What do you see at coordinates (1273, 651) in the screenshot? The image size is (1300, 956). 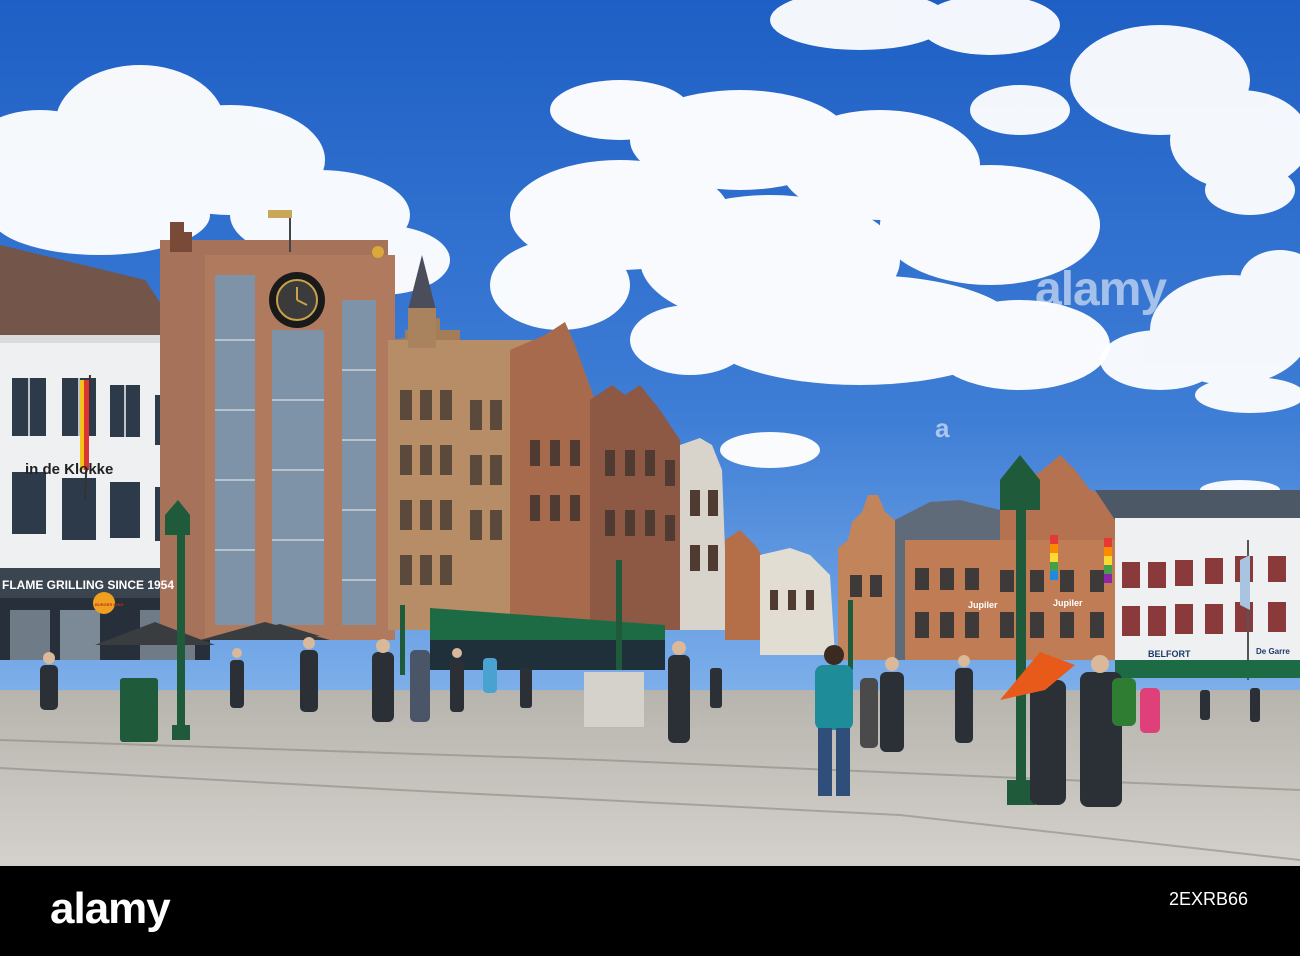 I see `sign-de-garre: De Garre` at bounding box center [1273, 651].